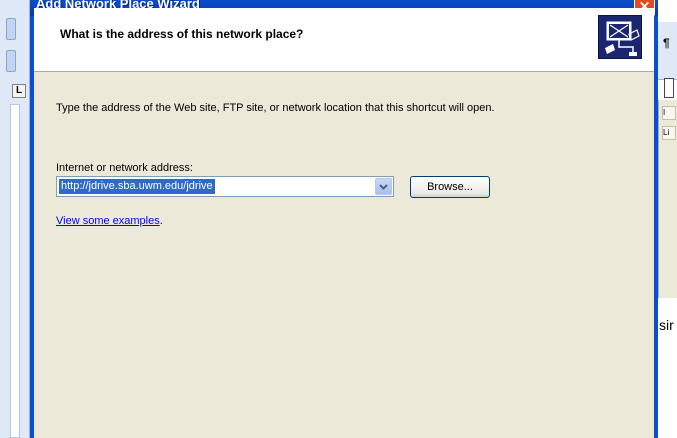  Describe the element at coordinates (15, 271) in the screenshot. I see `vertical-ruler` at that location.